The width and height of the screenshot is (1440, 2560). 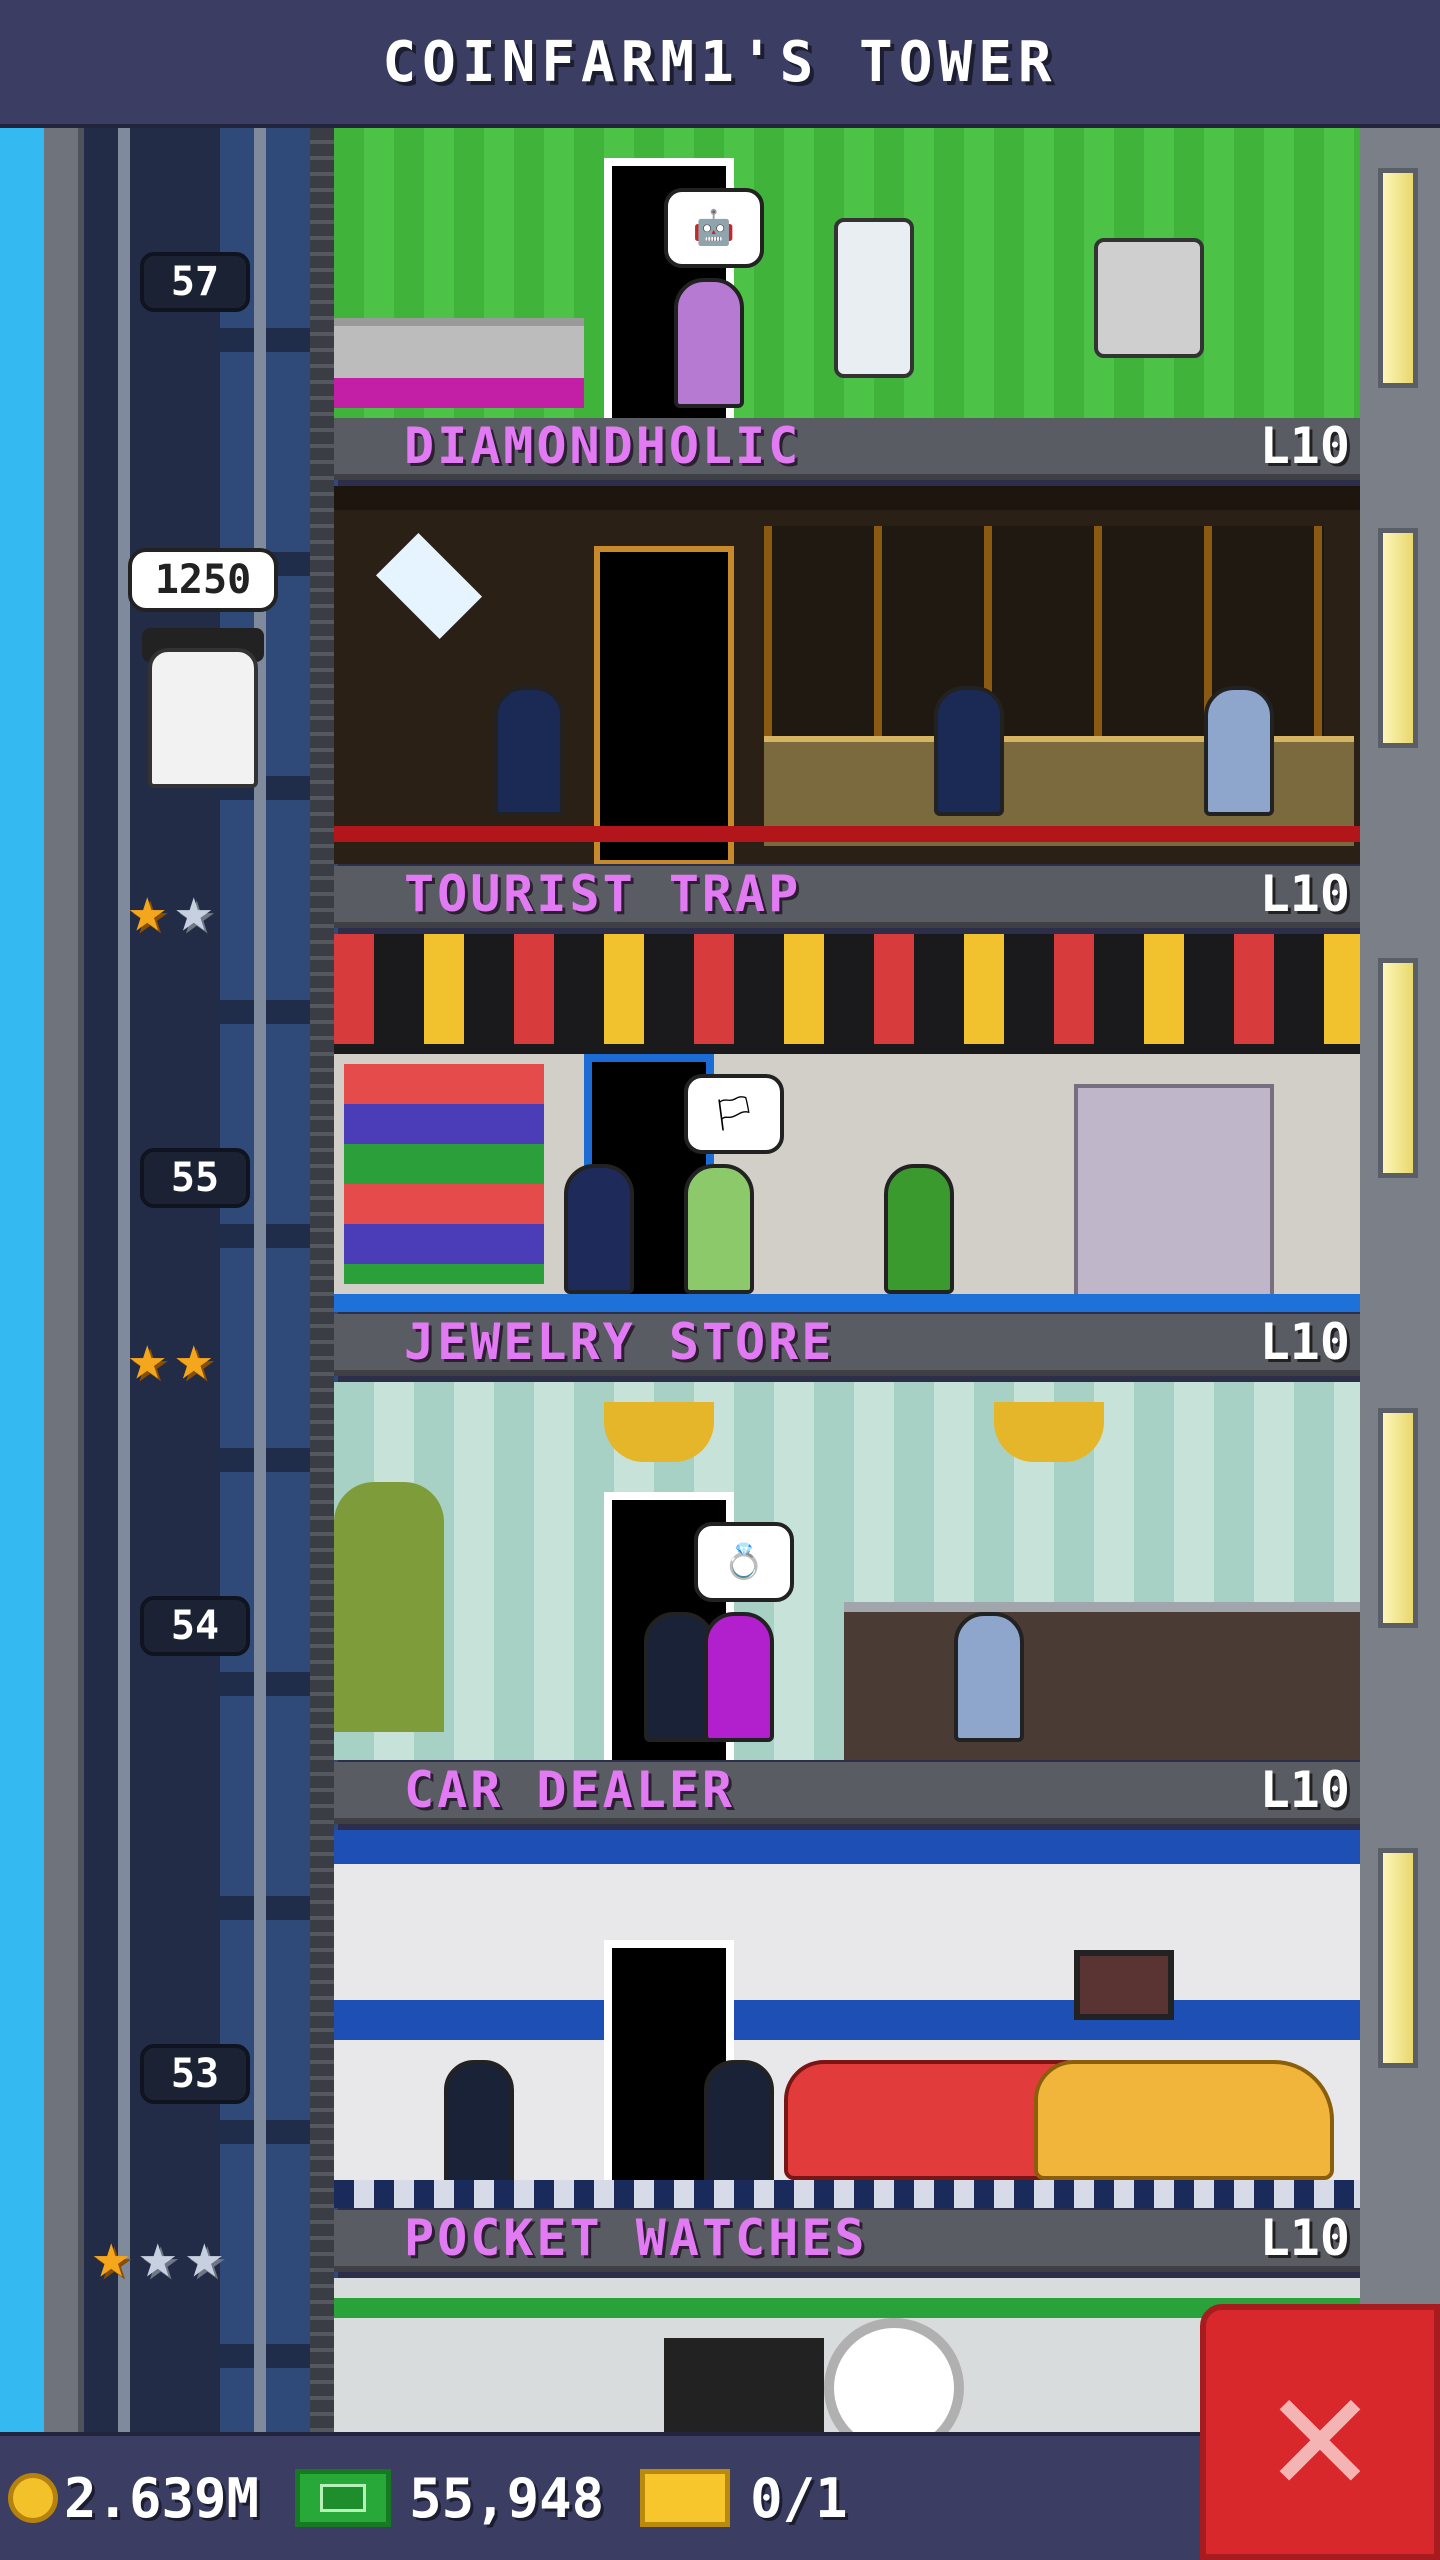 I want to click on floor-name: JEWELRY STORE, so click(x=619, y=1342).